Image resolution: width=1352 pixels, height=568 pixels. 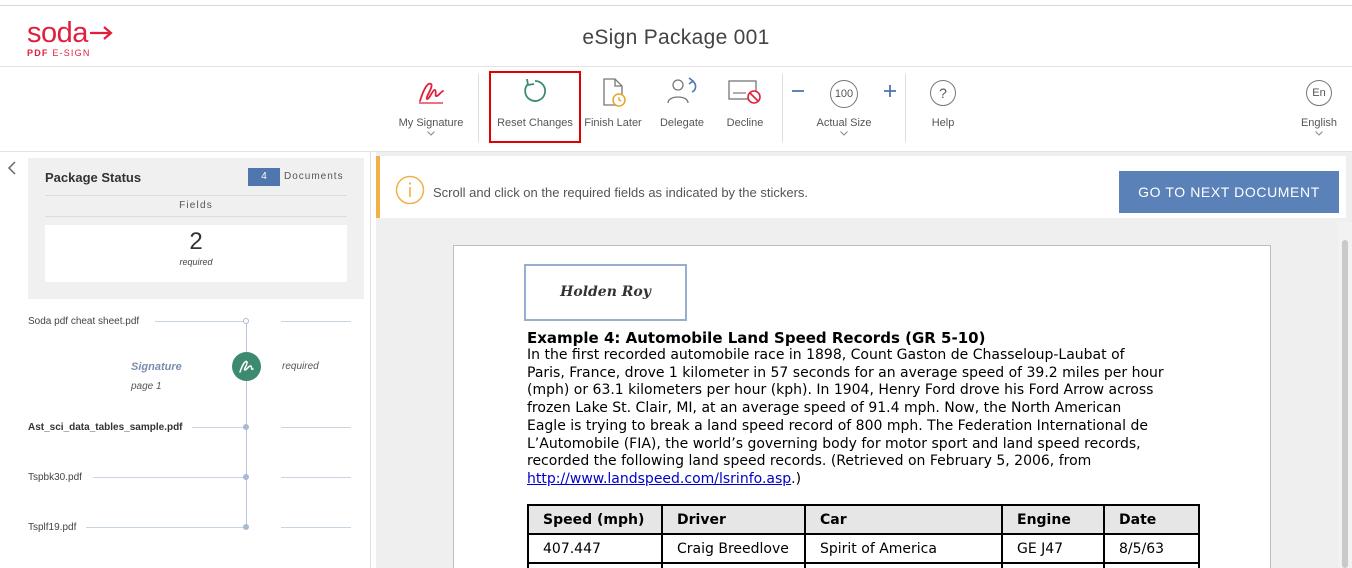 I want to click on my-signature-button: My Signature, so click(x=431, y=106).